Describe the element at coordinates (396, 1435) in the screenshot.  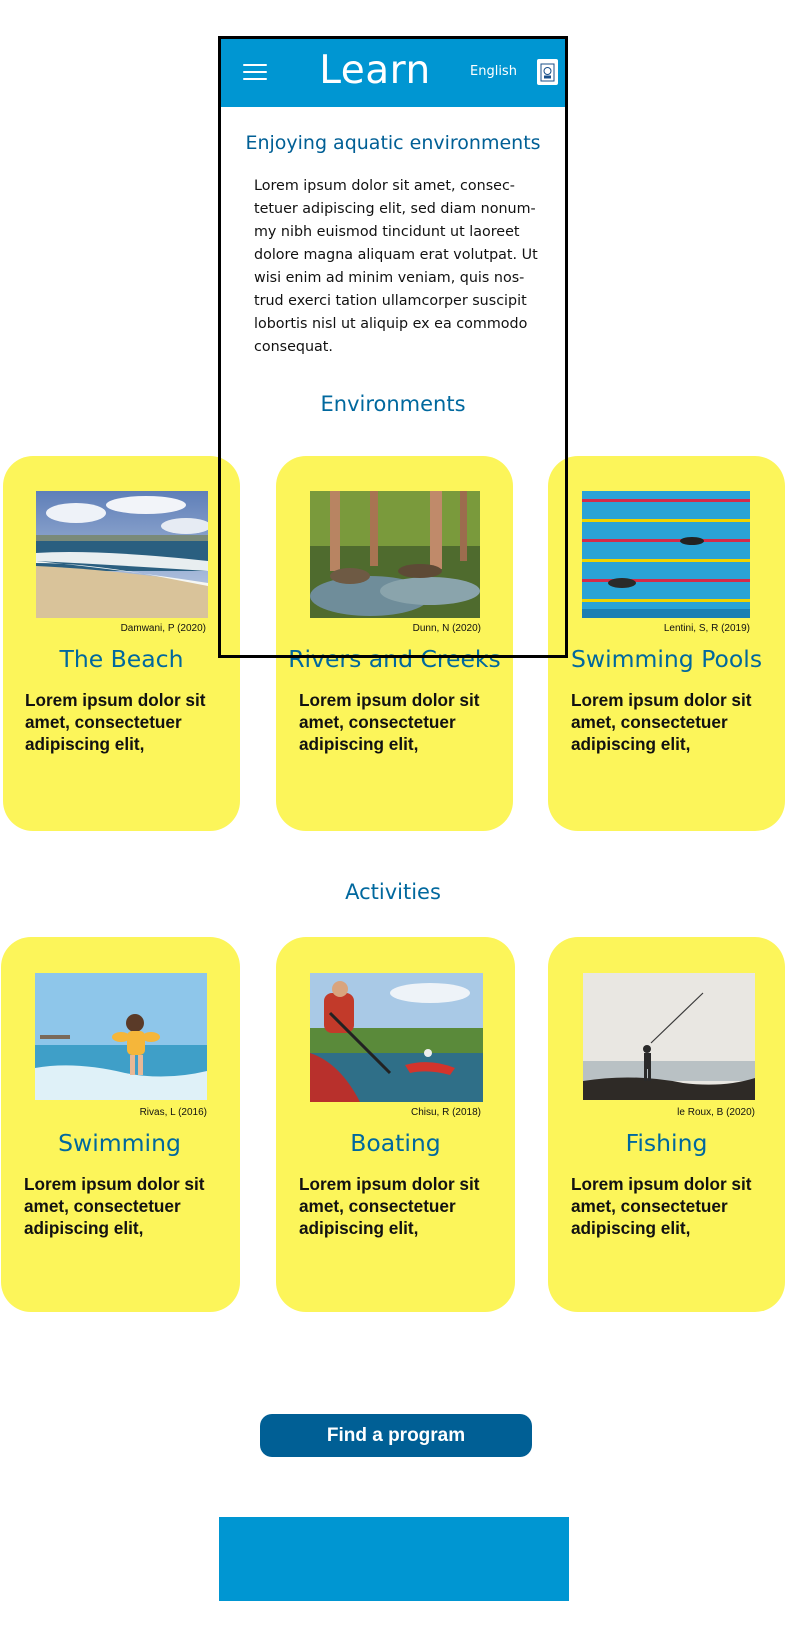
I see `find-program-button: Find a program` at that location.